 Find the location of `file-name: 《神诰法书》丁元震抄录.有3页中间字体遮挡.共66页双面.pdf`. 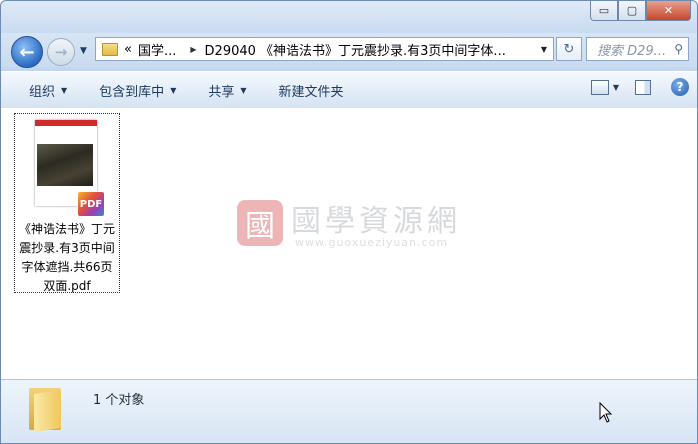

file-name: 《神诰法书》丁元震抄录.有3页中间字体遮挡.共66页双面.pdf is located at coordinates (67, 258).